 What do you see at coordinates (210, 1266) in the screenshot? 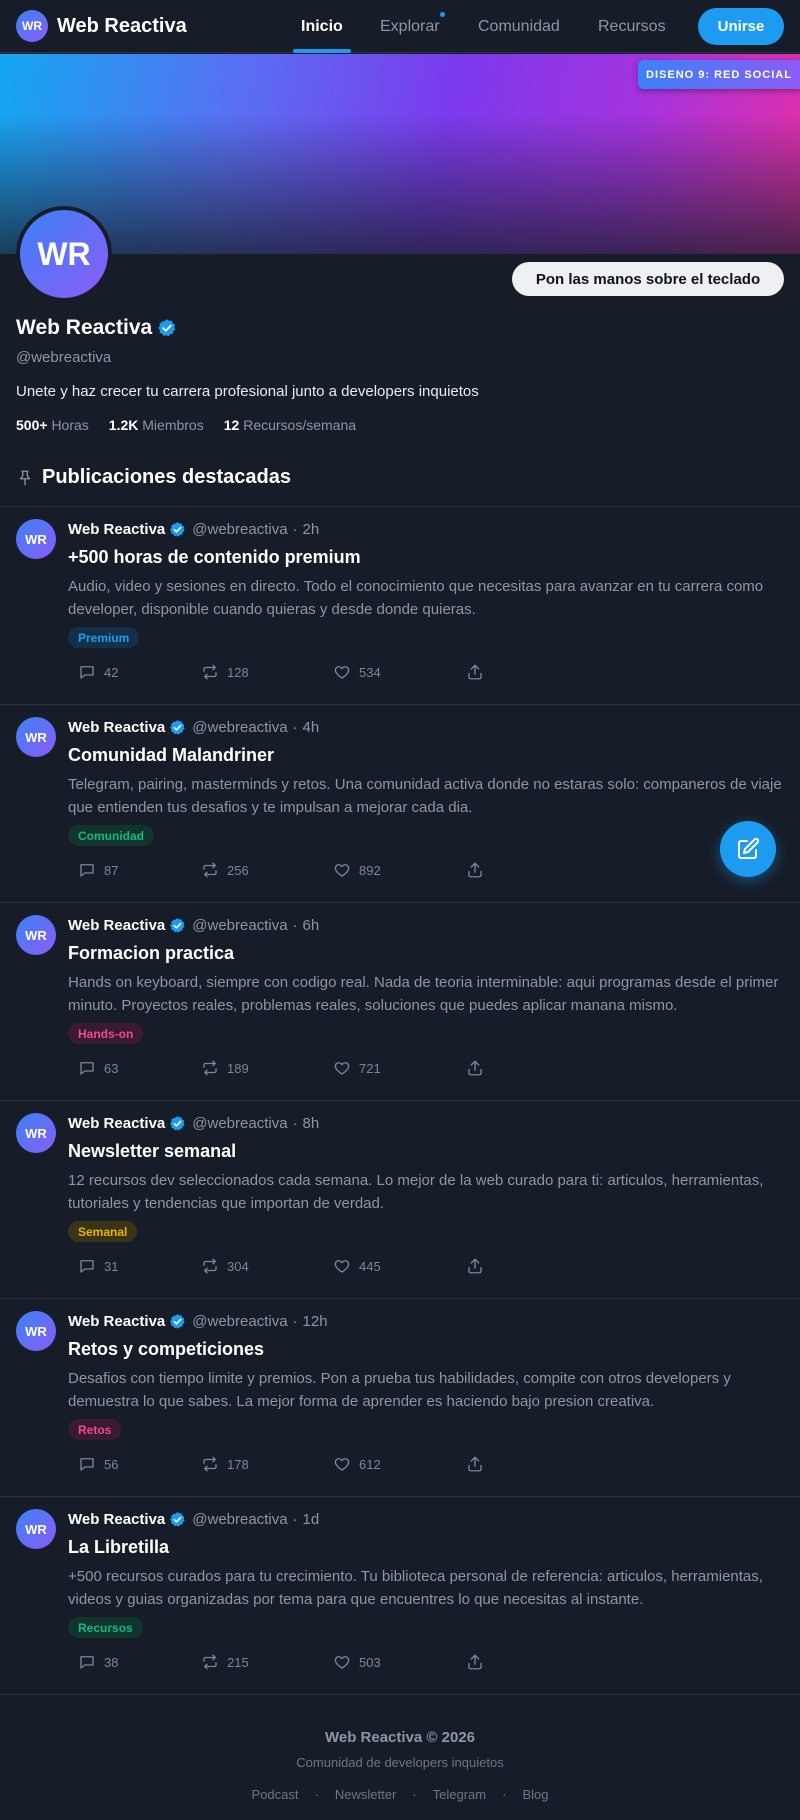
I see `retweet-icon` at bounding box center [210, 1266].